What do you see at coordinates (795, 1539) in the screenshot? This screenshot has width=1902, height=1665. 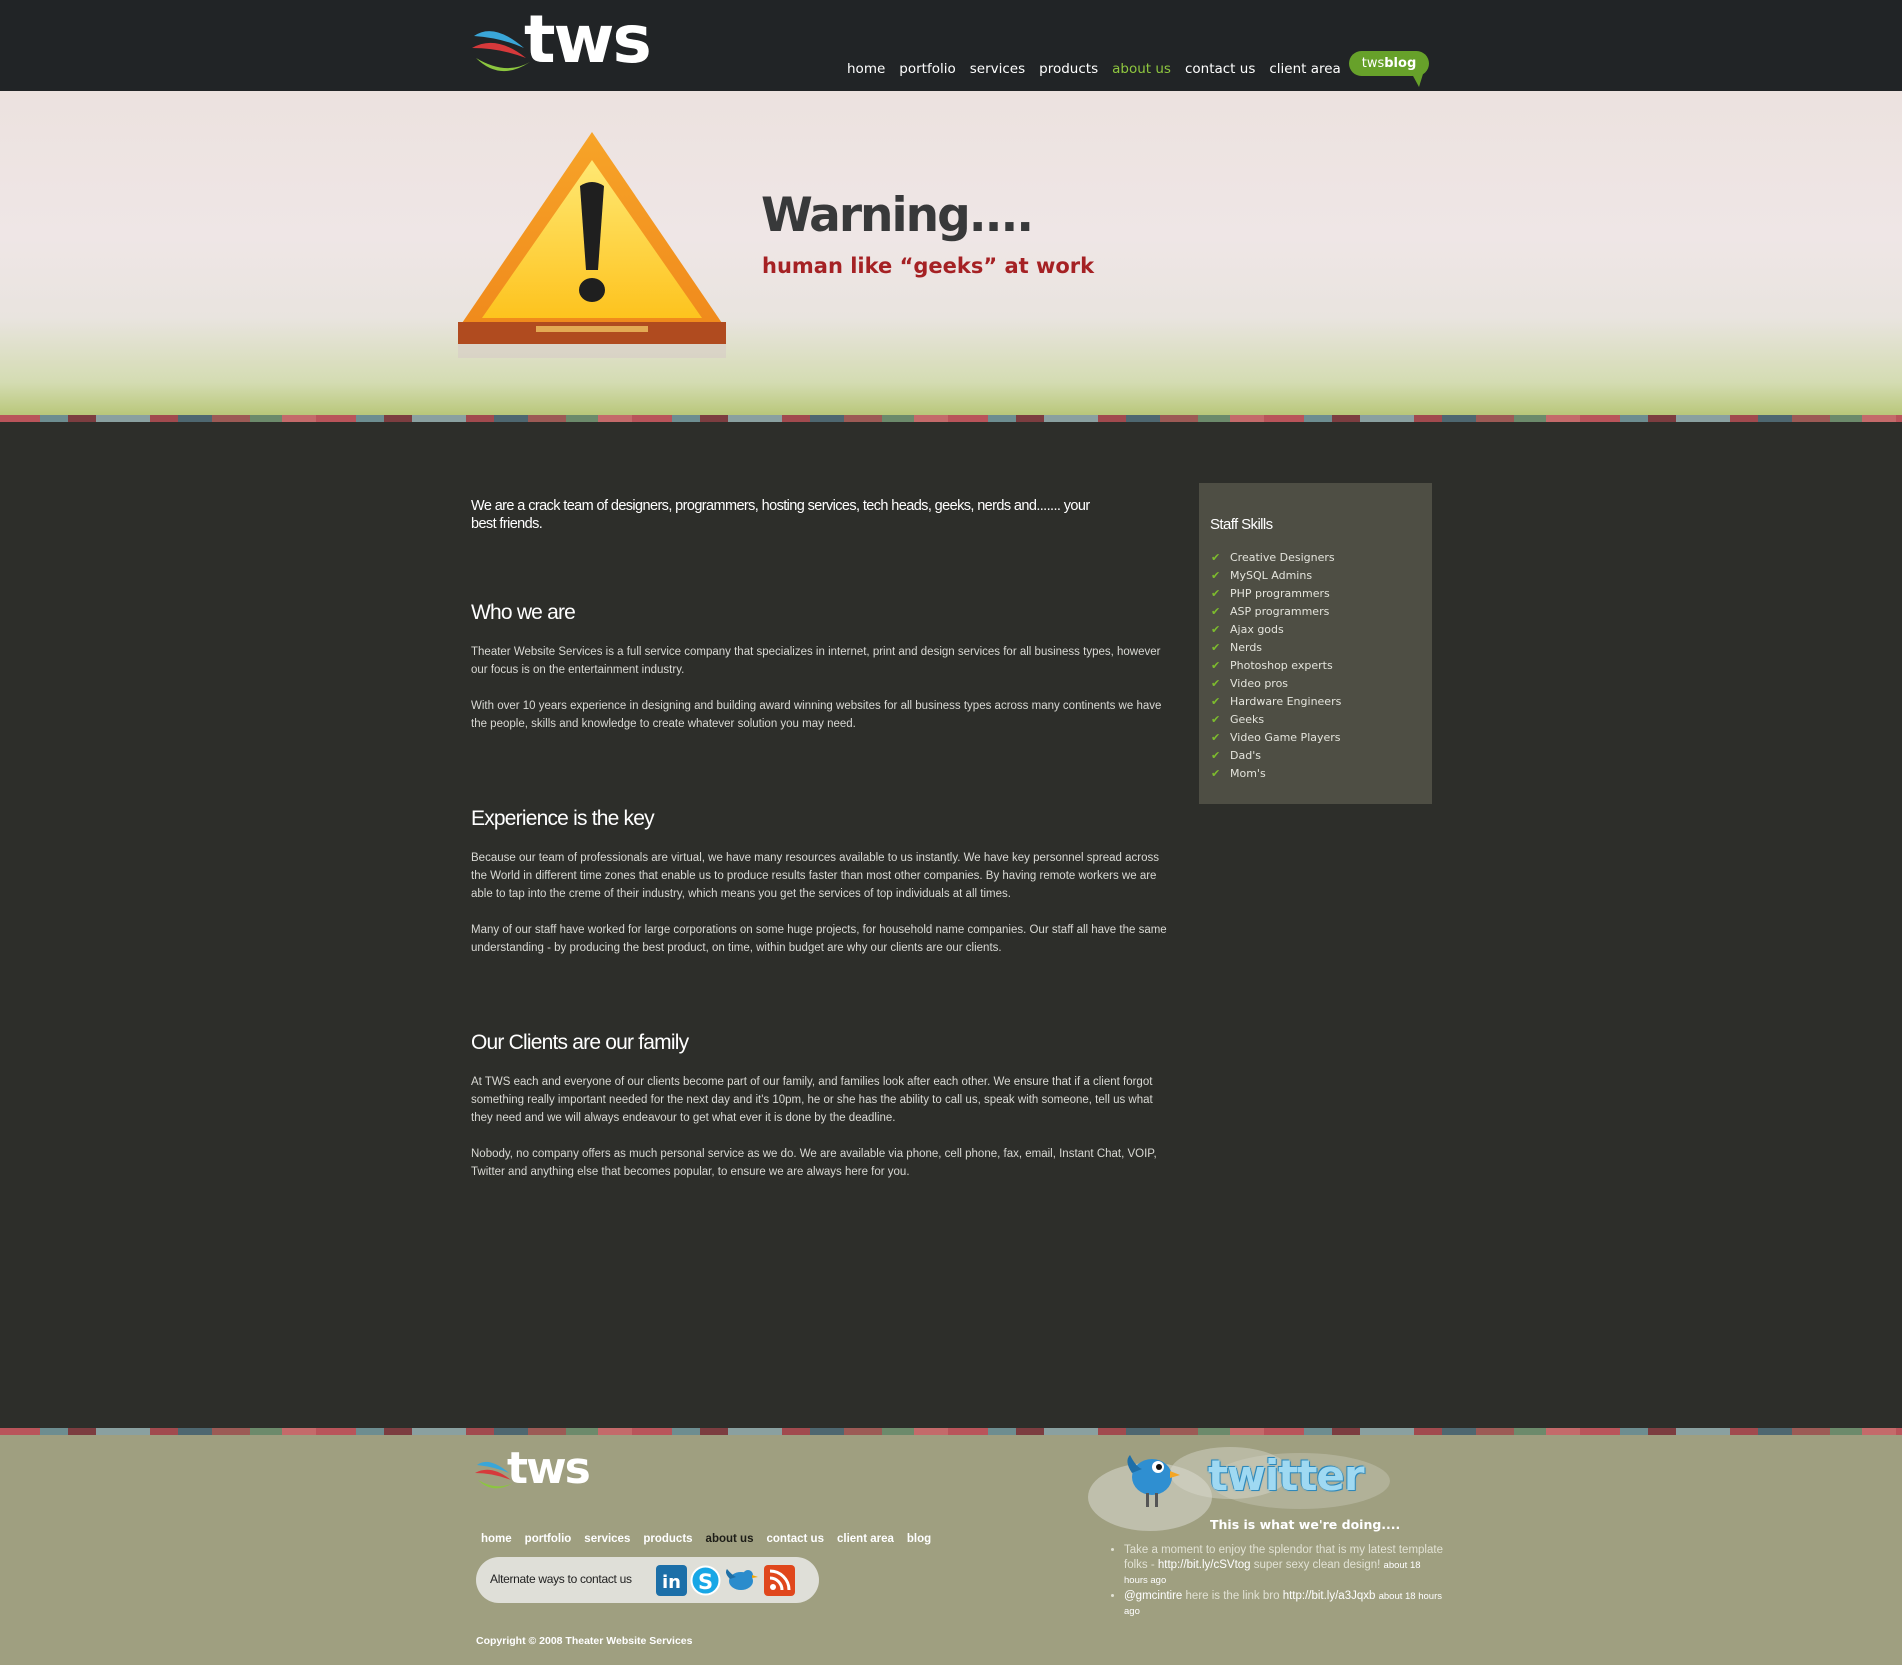 I see `footer-nav-contact-us: contact us` at bounding box center [795, 1539].